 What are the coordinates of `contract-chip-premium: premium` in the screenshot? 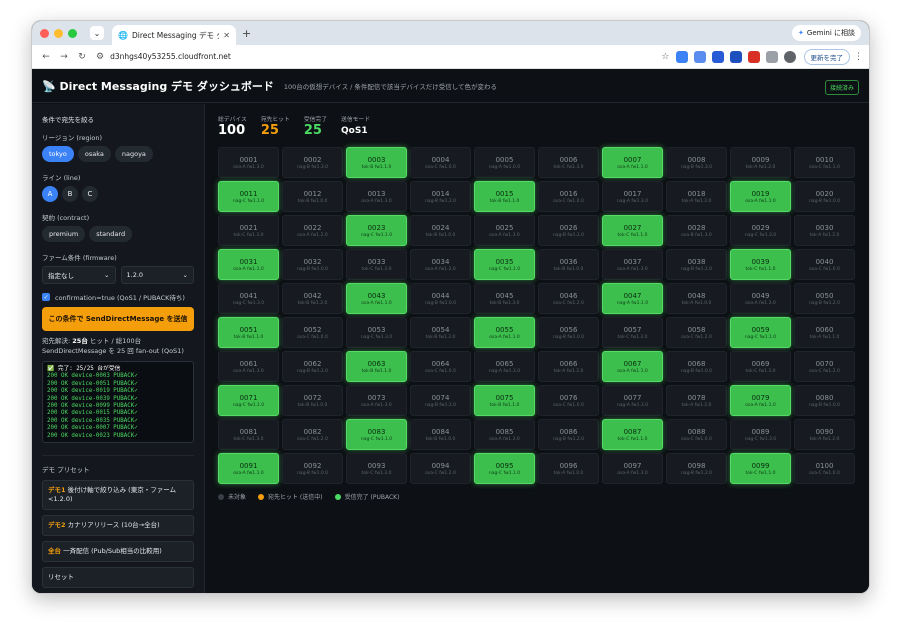 It's located at (64, 234).